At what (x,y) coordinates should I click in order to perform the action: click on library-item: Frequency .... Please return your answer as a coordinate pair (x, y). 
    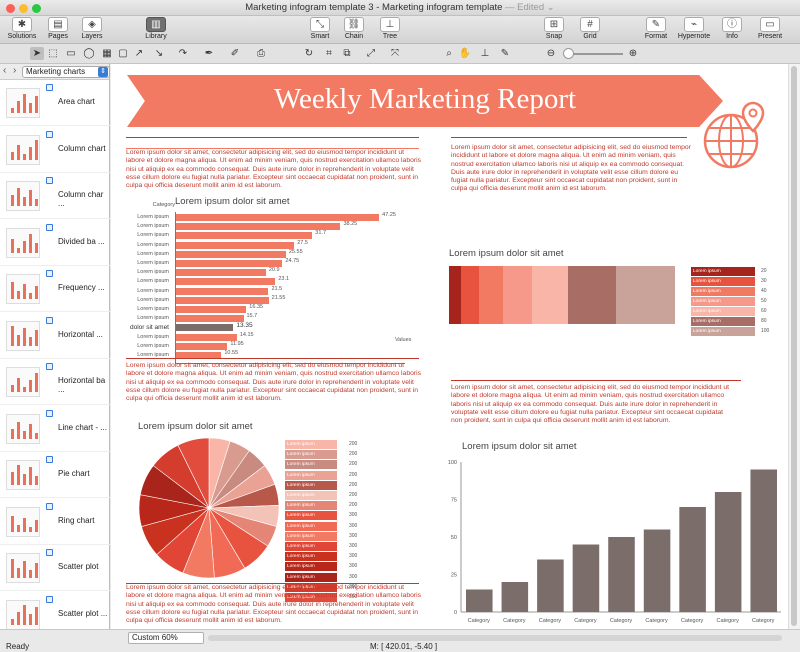
    Looking at the image, I should click on (55, 289).